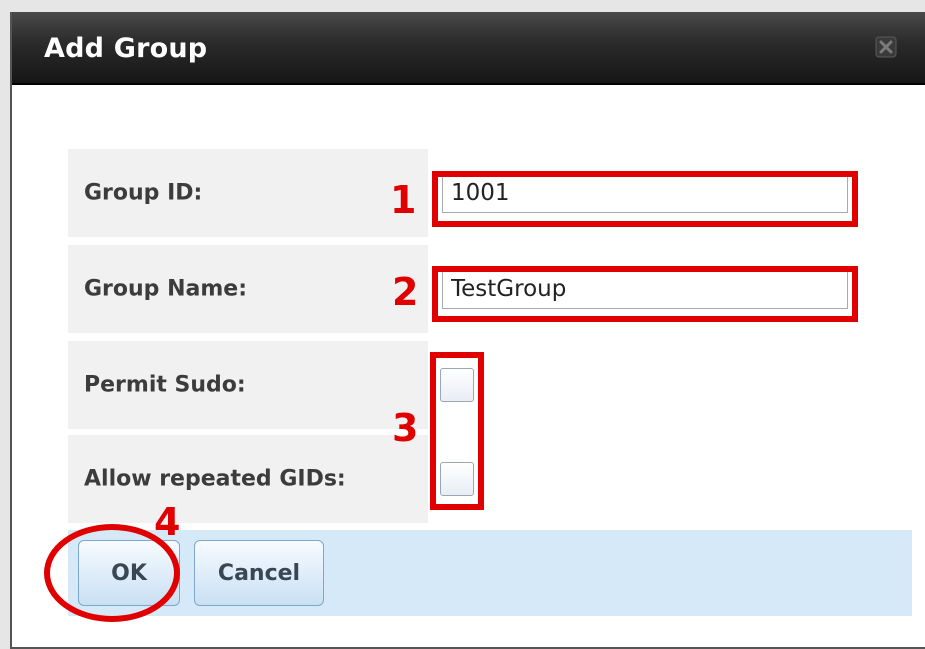 This screenshot has height=649, width=925. What do you see at coordinates (457, 431) in the screenshot?
I see `annotation-box-checkboxes` at bounding box center [457, 431].